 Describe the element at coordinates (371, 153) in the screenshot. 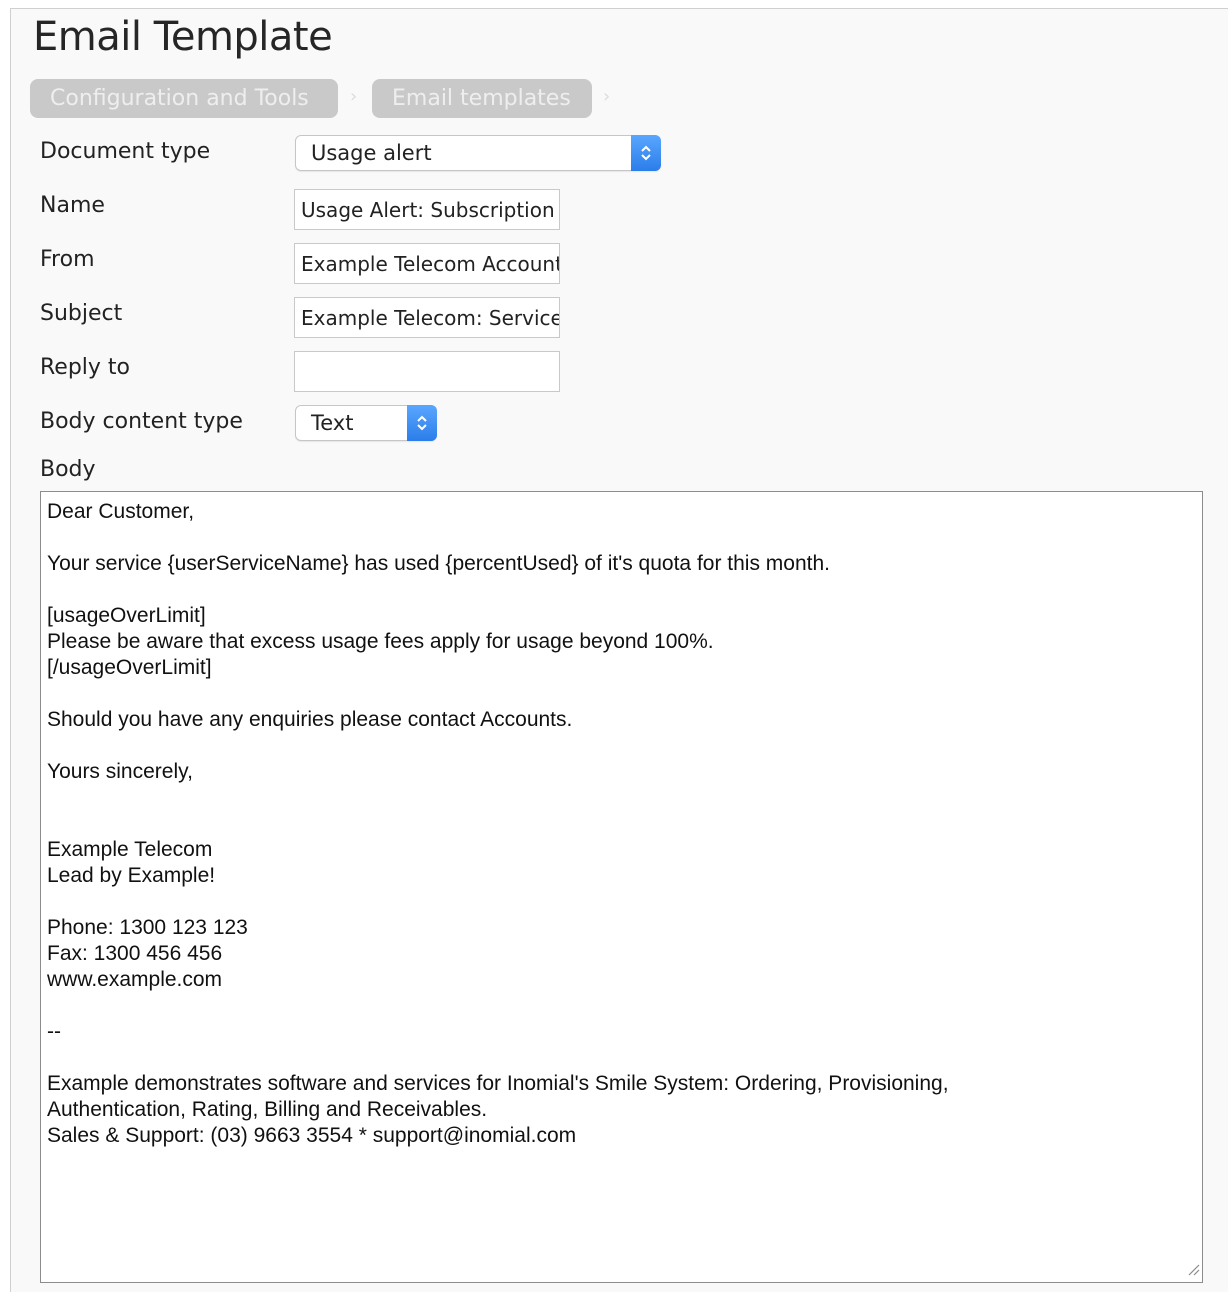

I see `document-type-value: Usage alert` at that location.